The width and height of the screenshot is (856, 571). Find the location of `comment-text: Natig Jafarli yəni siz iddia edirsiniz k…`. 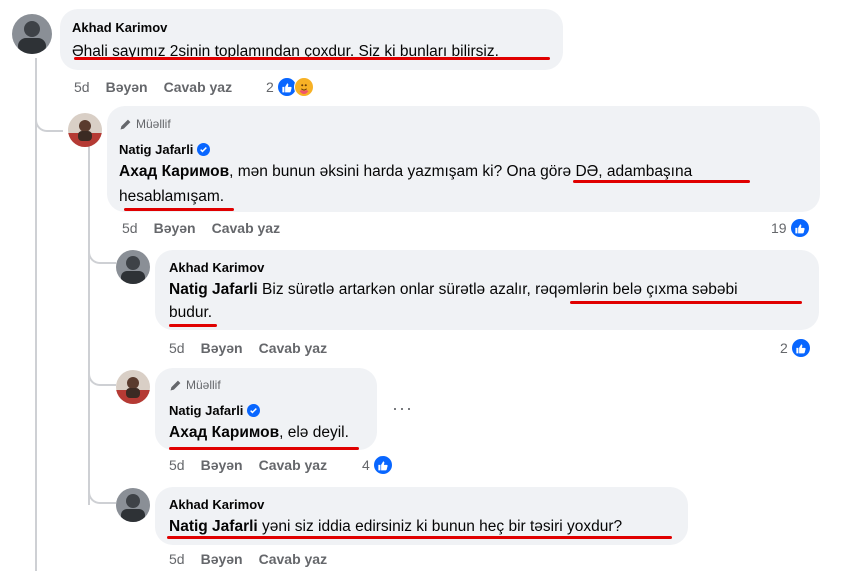

comment-text: Natig Jafarli yəni siz iddia edirsiniz k… is located at coordinates (396, 526).